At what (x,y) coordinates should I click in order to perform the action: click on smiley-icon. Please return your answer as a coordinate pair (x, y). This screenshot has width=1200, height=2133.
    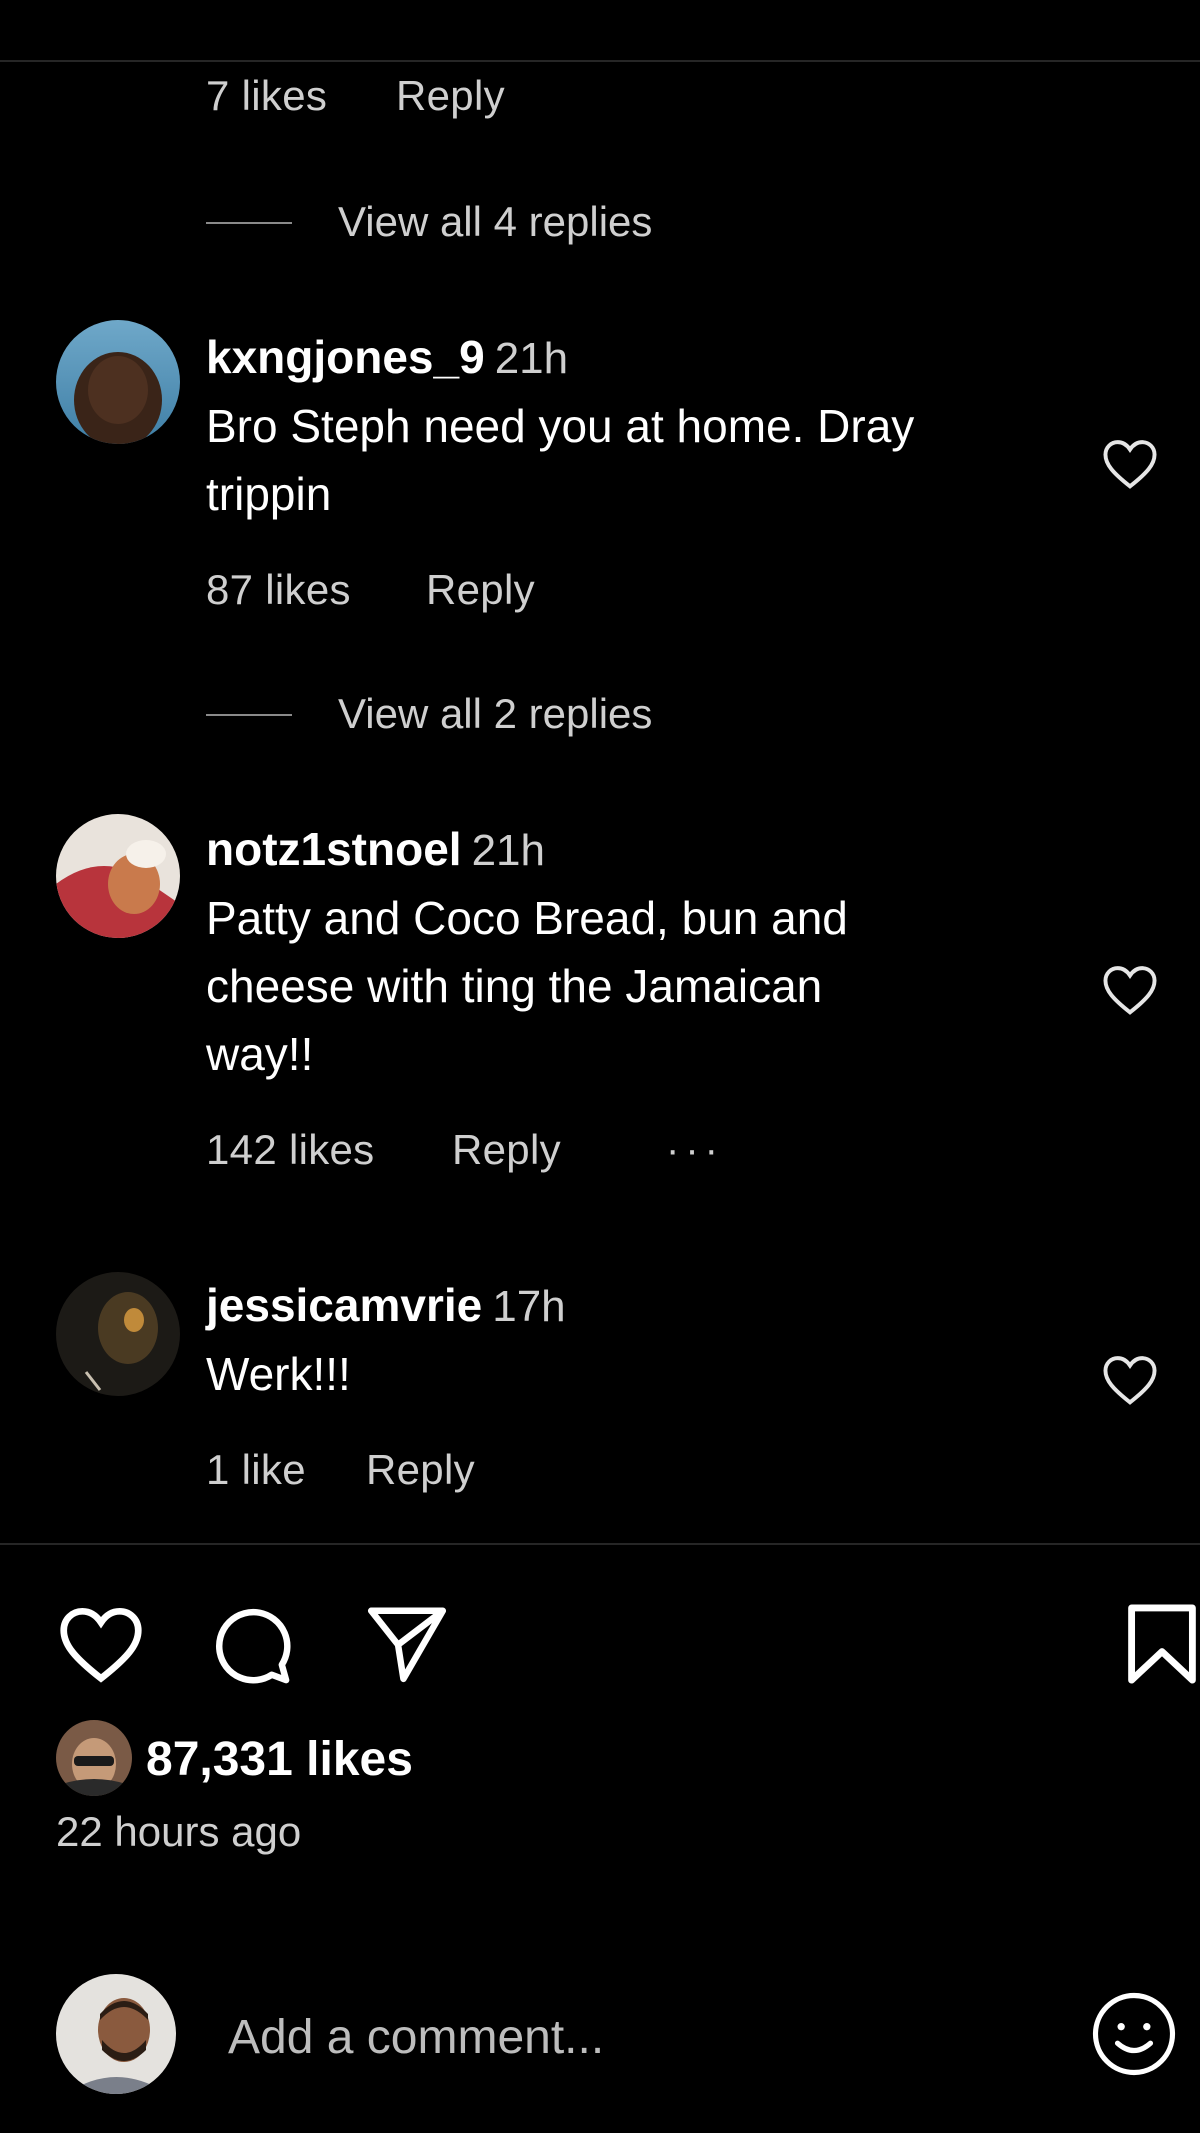
    Looking at the image, I should click on (1134, 2034).